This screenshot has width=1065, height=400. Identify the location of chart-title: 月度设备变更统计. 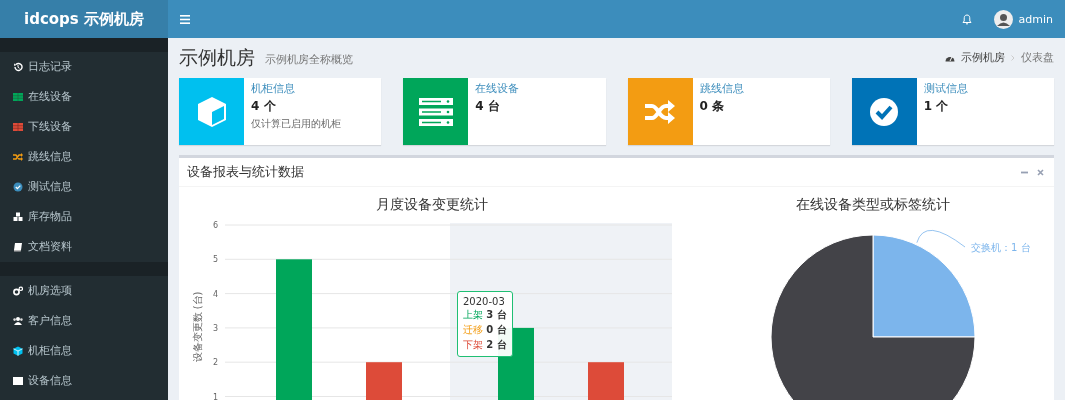
(432, 204).